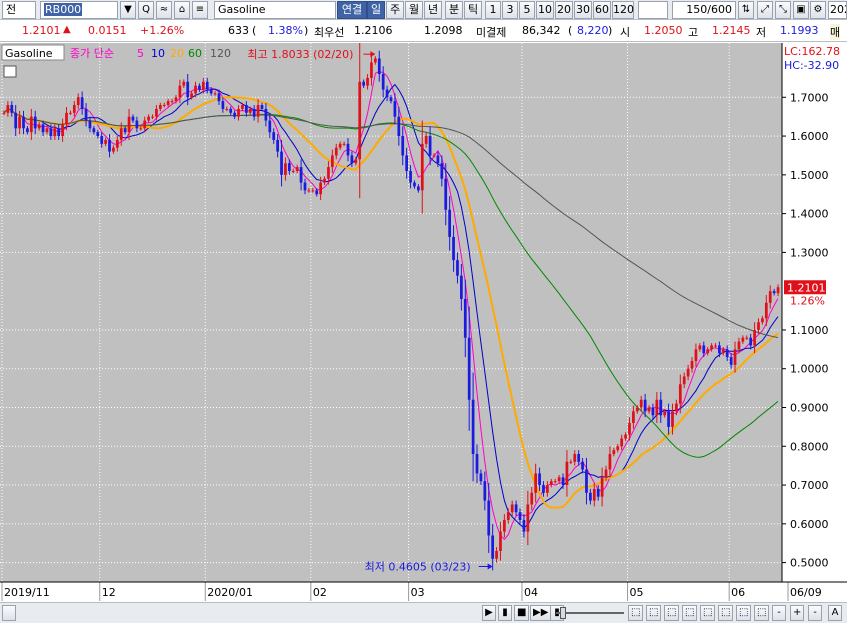 Image resolution: width=847 pixels, height=623 pixels. What do you see at coordinates (708, 613) in the screenshot?
I see `shrink-icon: ⬚` at bounding box center [708, 613].